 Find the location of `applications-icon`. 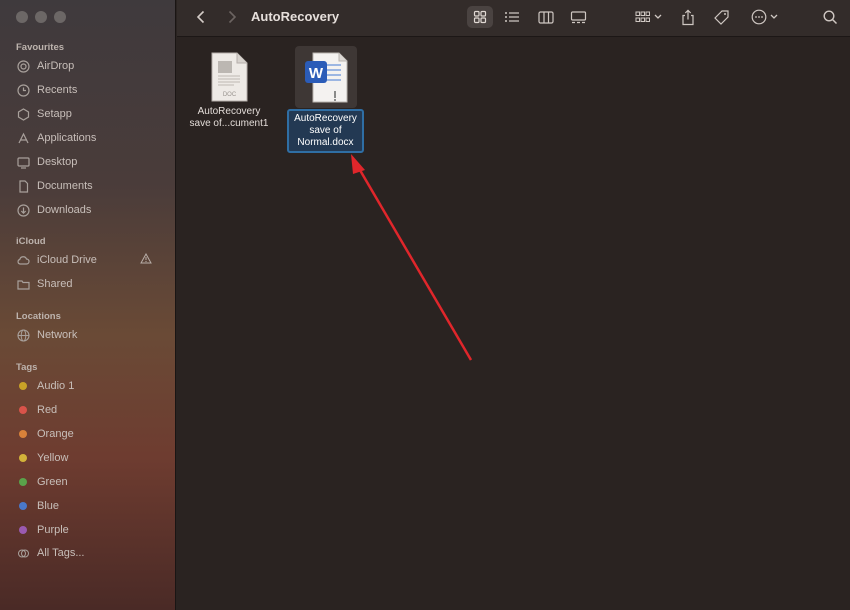

applications-icon is located at coordinates (23, 138).